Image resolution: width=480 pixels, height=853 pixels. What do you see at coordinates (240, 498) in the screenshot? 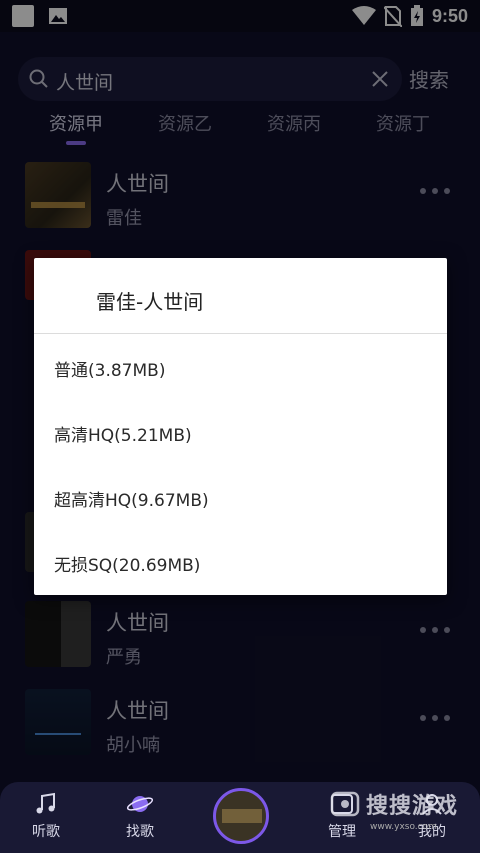
I see `quality-option-super-hq: 超高清HQ(9.67MB)` at bounding box center [240, 498].